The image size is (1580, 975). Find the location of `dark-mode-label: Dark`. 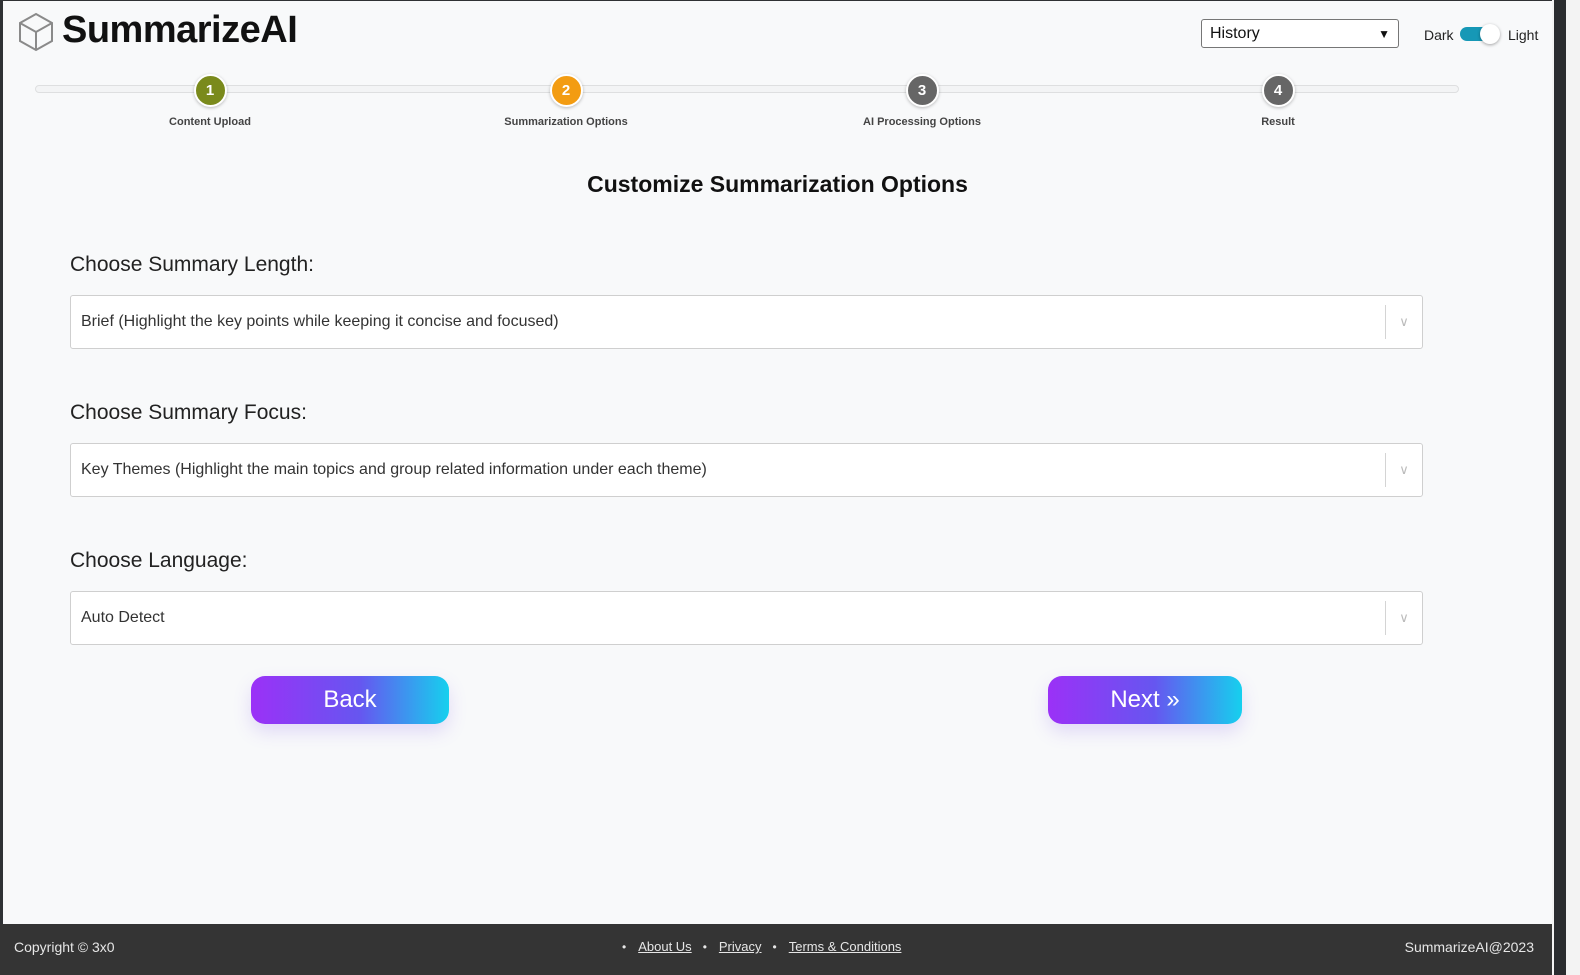

dark-mode-label: Dark is located at coordinates (1439, 35).